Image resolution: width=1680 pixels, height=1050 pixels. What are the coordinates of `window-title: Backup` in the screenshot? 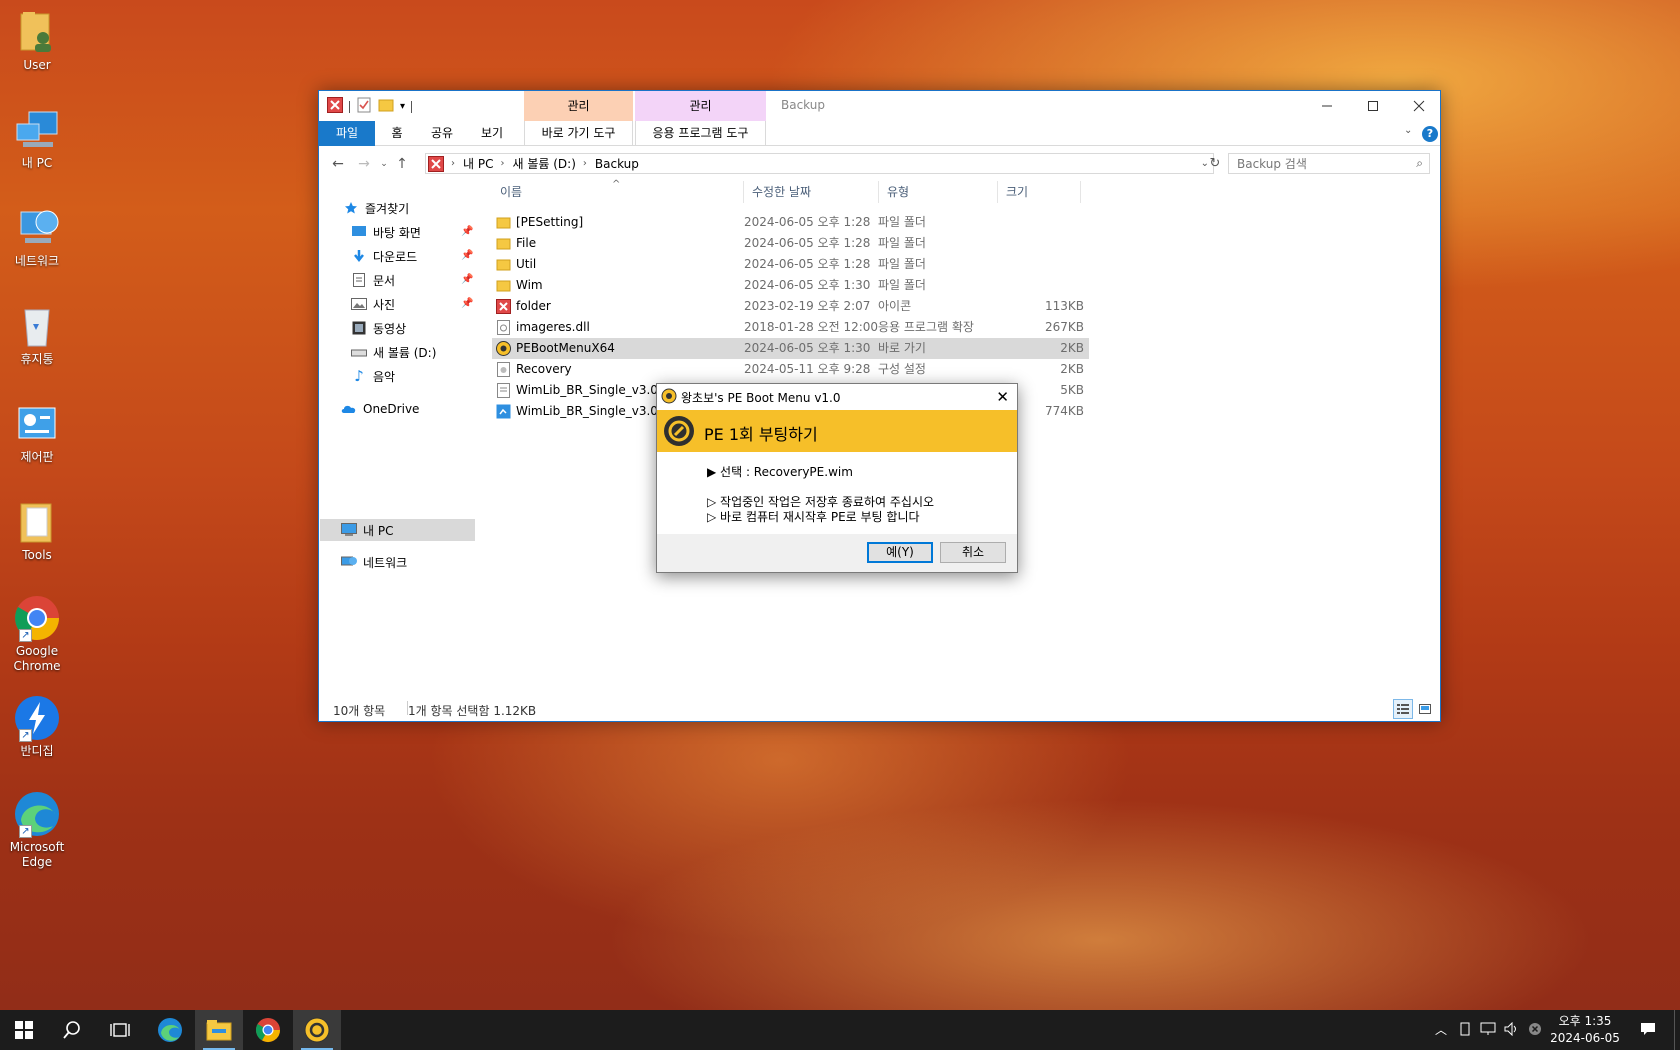 It's located at (803, 105).